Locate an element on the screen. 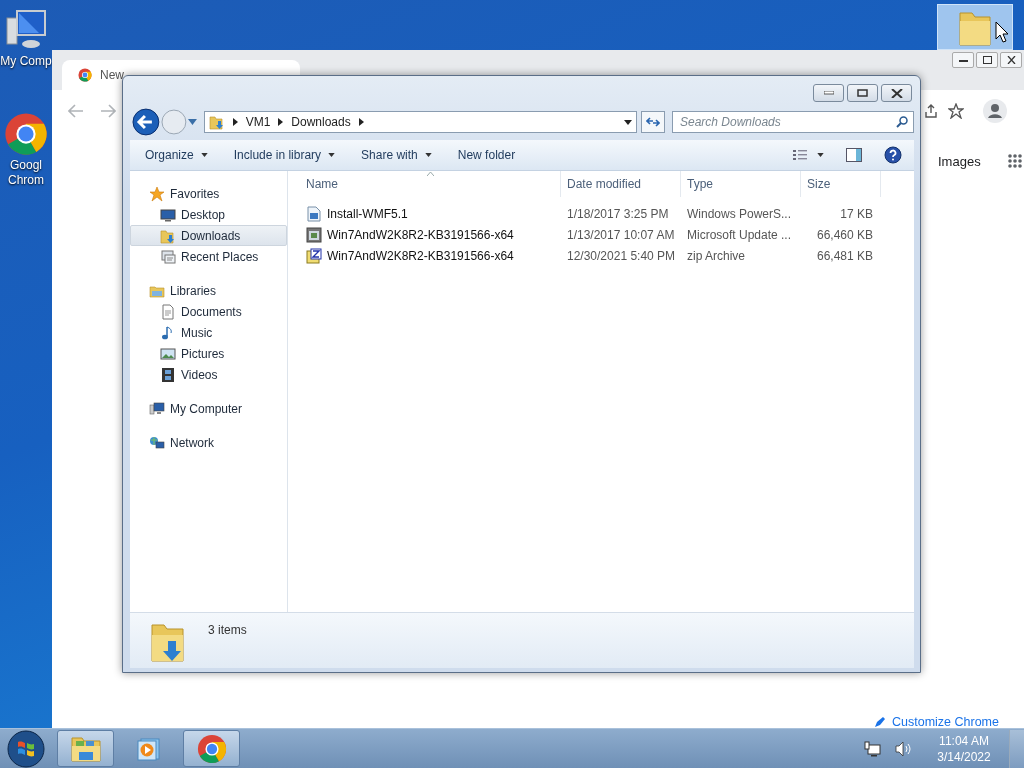 The image size is (1024, 768). installer-package-icon is located at coordinates (314, 234).